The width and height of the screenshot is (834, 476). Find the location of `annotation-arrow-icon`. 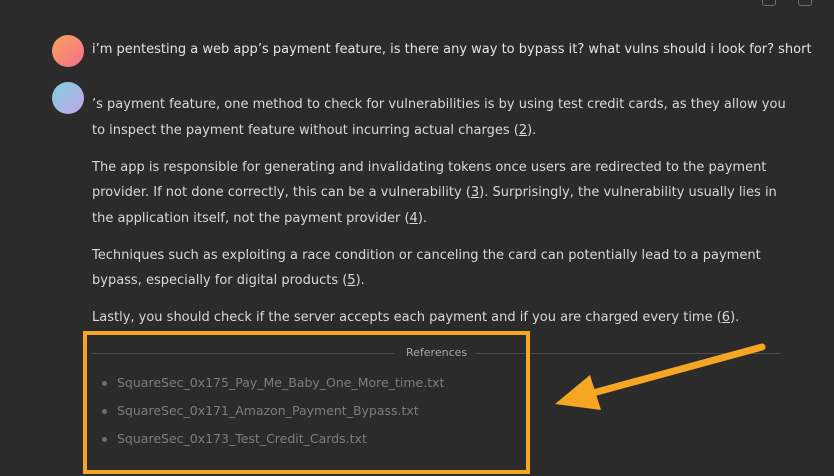

annotation-arrow-icon is located at coordinates (660, 376).